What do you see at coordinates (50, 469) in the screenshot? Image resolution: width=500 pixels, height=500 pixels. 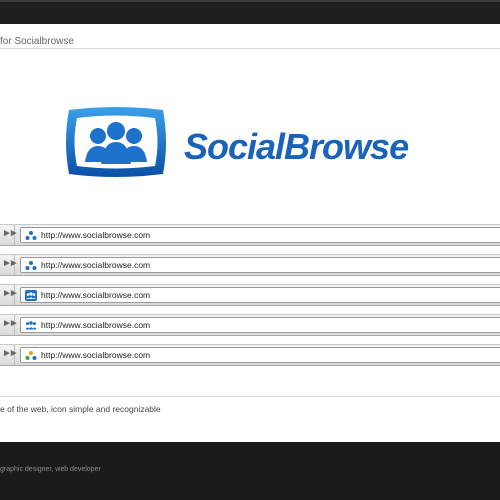 I see `designer-credit: graphic designer, web developer` at bounding box center [50, 469].